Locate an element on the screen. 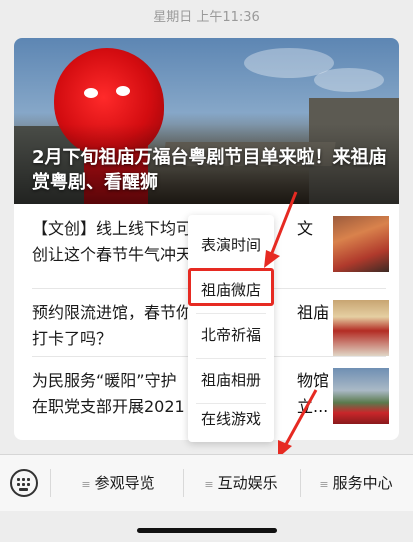 The image size is (413, 542). hero-title: 2月下旬祖庙万福台粤剧节目单来啦！来祖庙赏粤剧、看醒狮 is located at coordinates (209, 170).